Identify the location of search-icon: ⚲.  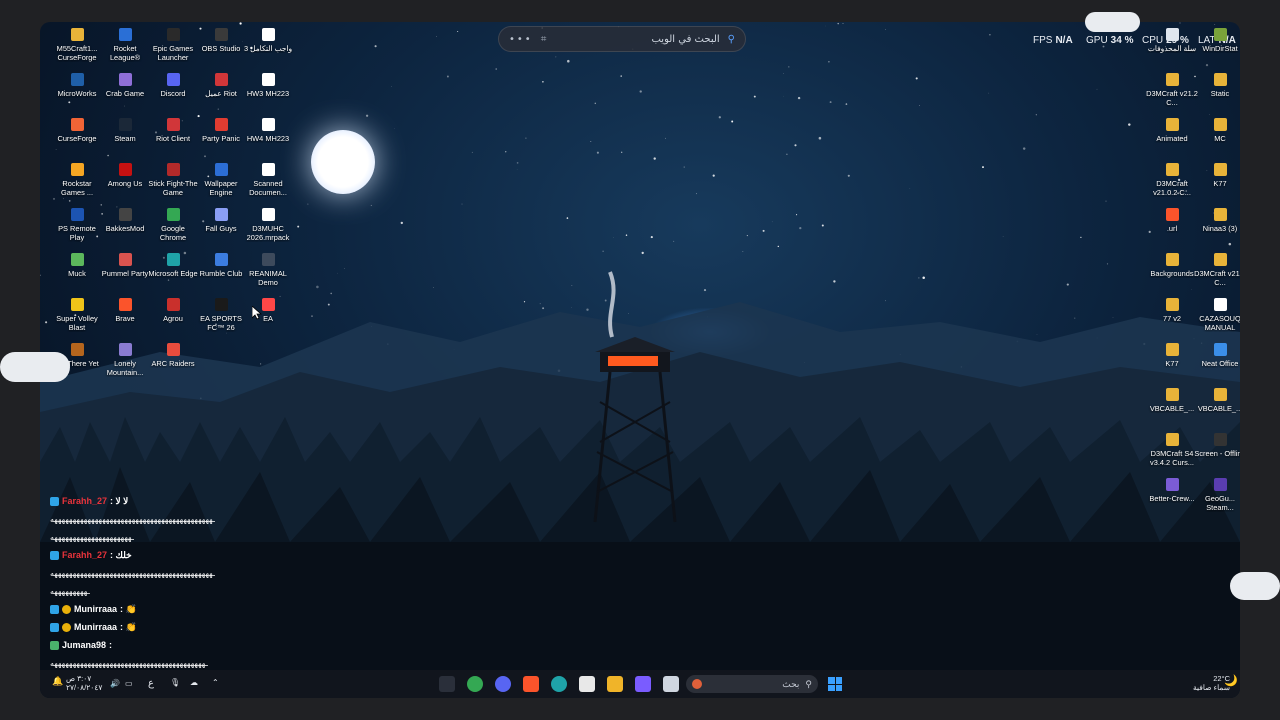
(808, 683).